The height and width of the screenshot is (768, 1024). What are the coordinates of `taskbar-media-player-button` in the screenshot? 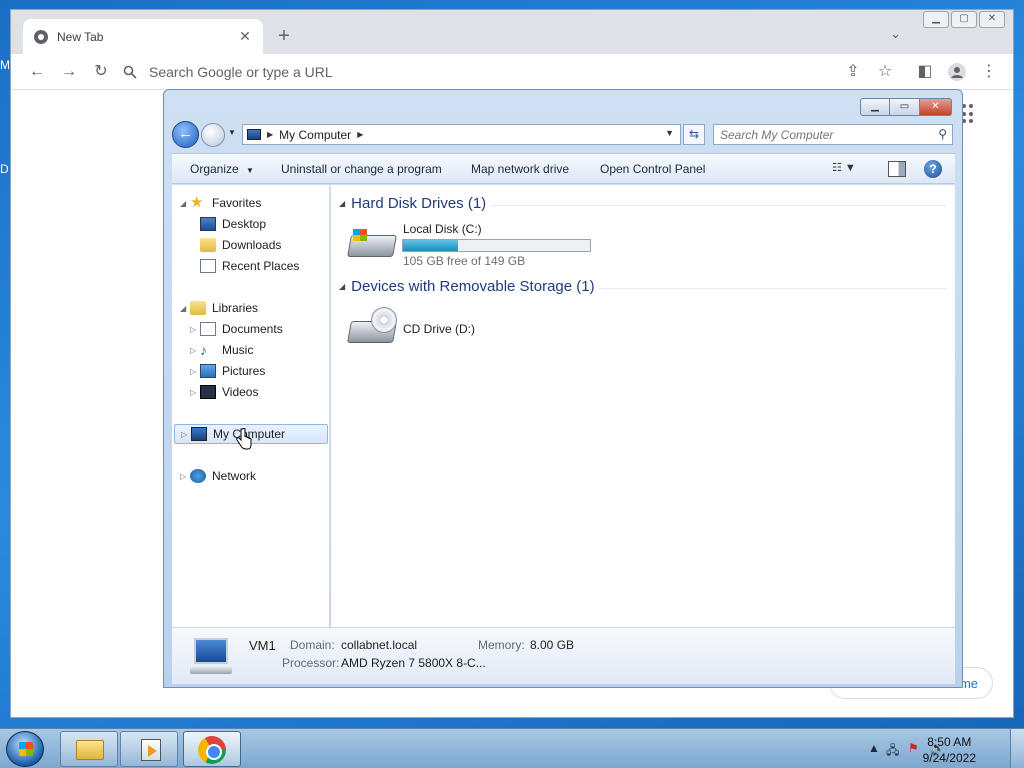 It's located at (149, 749).